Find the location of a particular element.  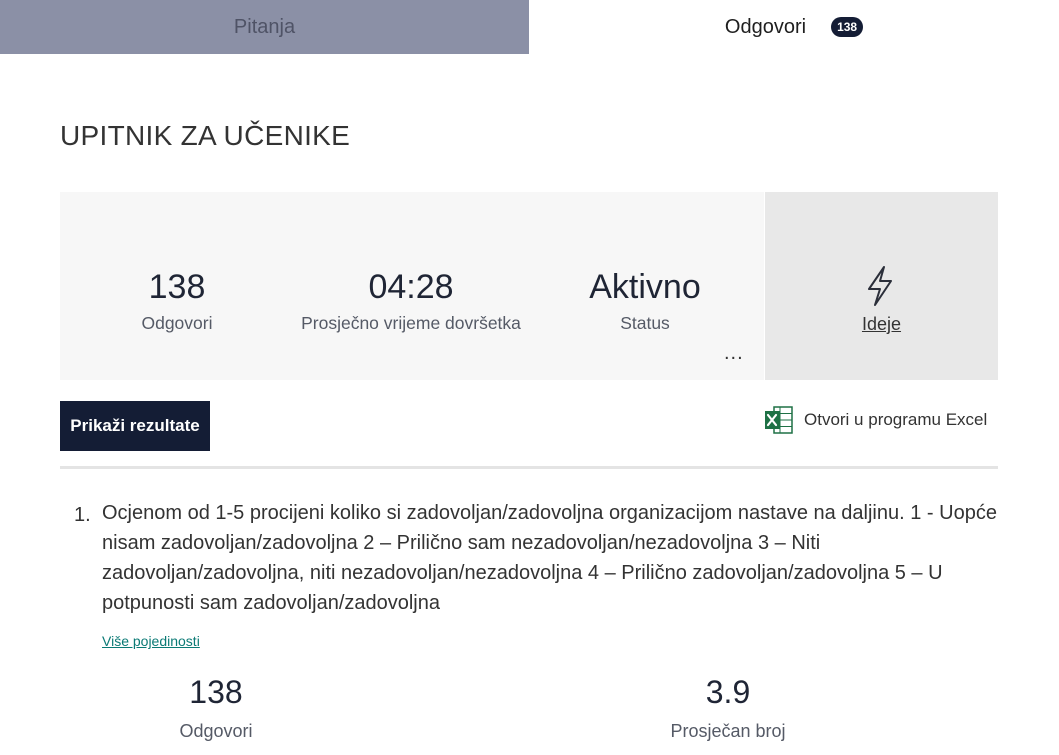

tab-questions-label: Pitanja is located at coordinates (264, 26).